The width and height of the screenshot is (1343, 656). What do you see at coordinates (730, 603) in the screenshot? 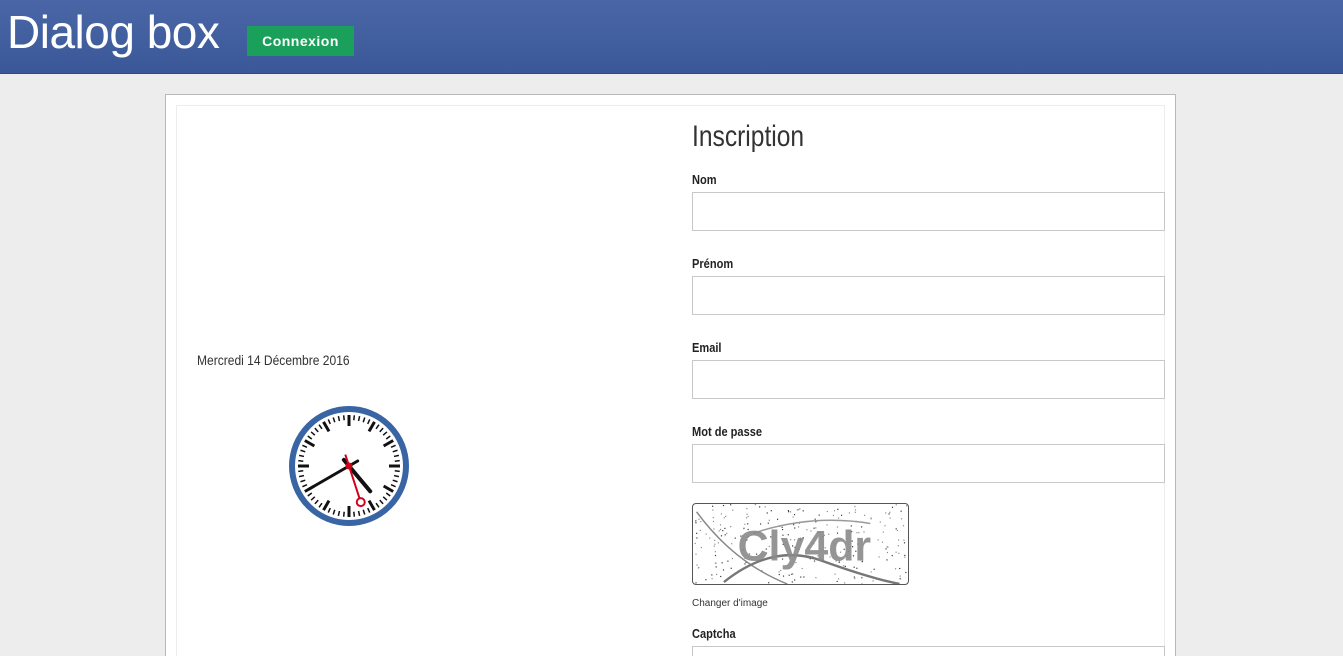
I see `change-captcha-link: Changer d'image` at bounding box center [730, 603].